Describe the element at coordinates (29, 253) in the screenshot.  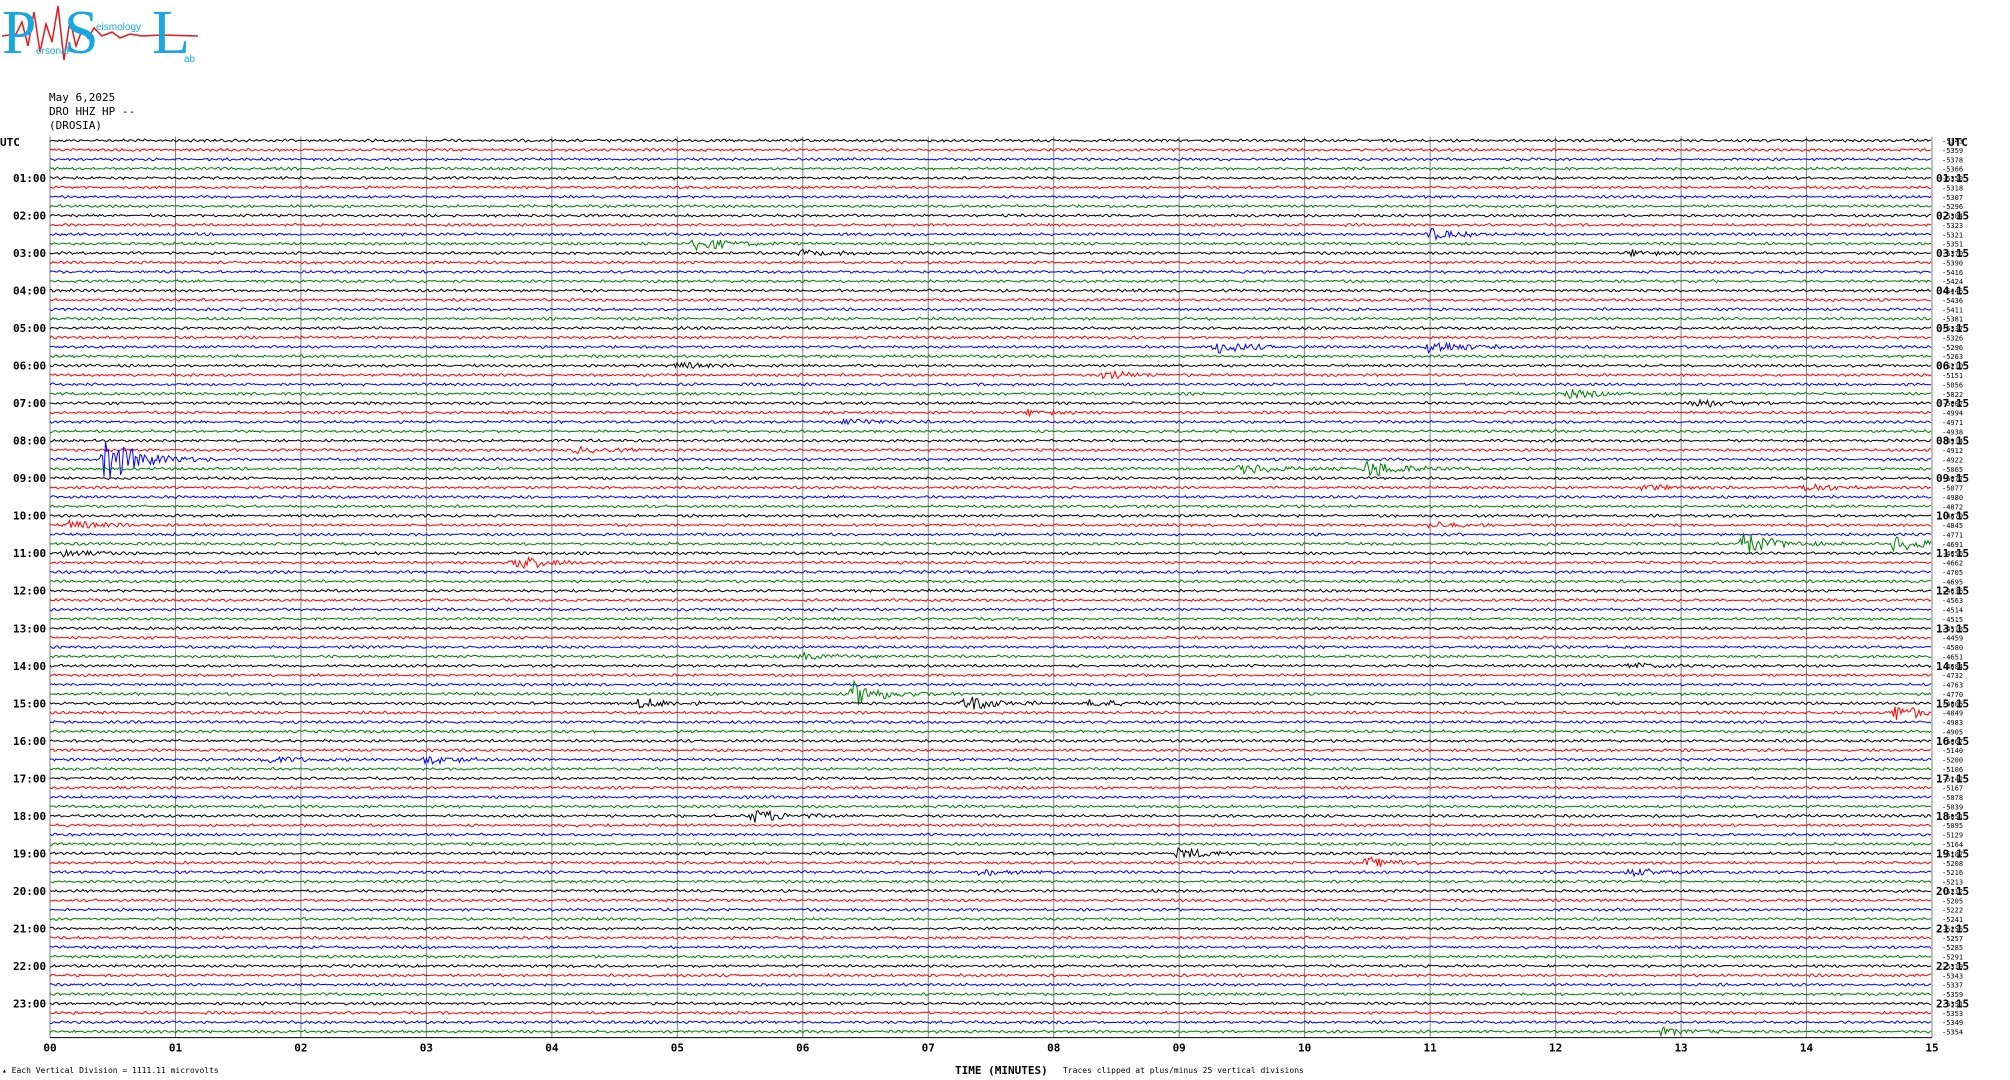
I see `left-hour-label: 03:00` at that location.